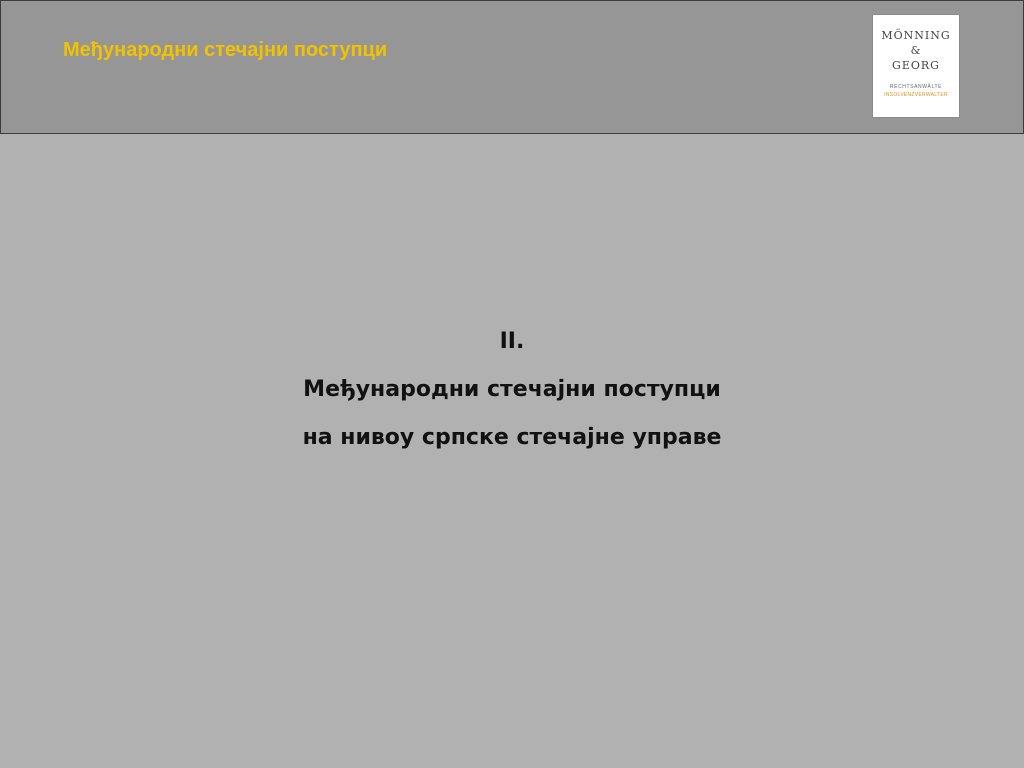 The height and width of the screenshot is (768, 1024). Describe the element at coordinates (916, 50) in the screenshot. I see `logo-ampersand: &` at that location.